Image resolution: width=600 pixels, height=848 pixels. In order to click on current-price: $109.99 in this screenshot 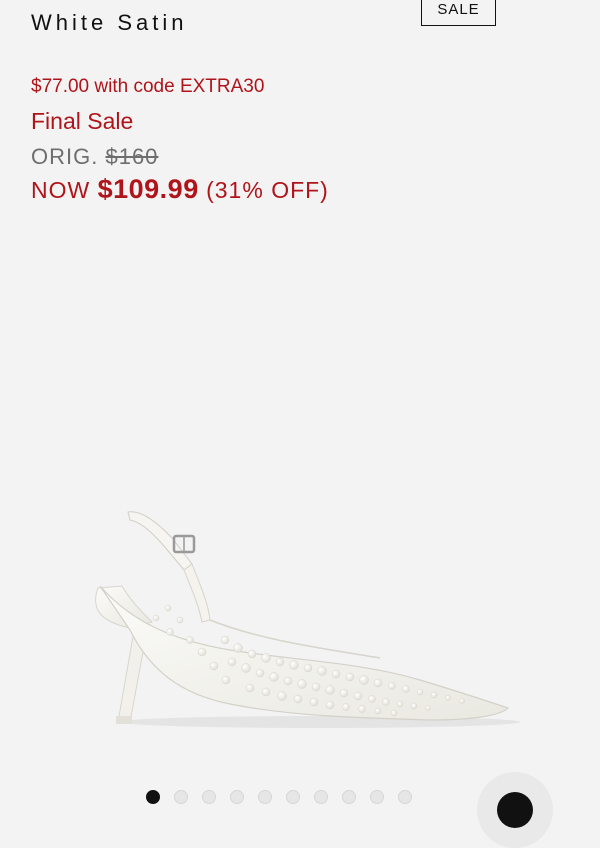, I will do `click(148, 189)`.